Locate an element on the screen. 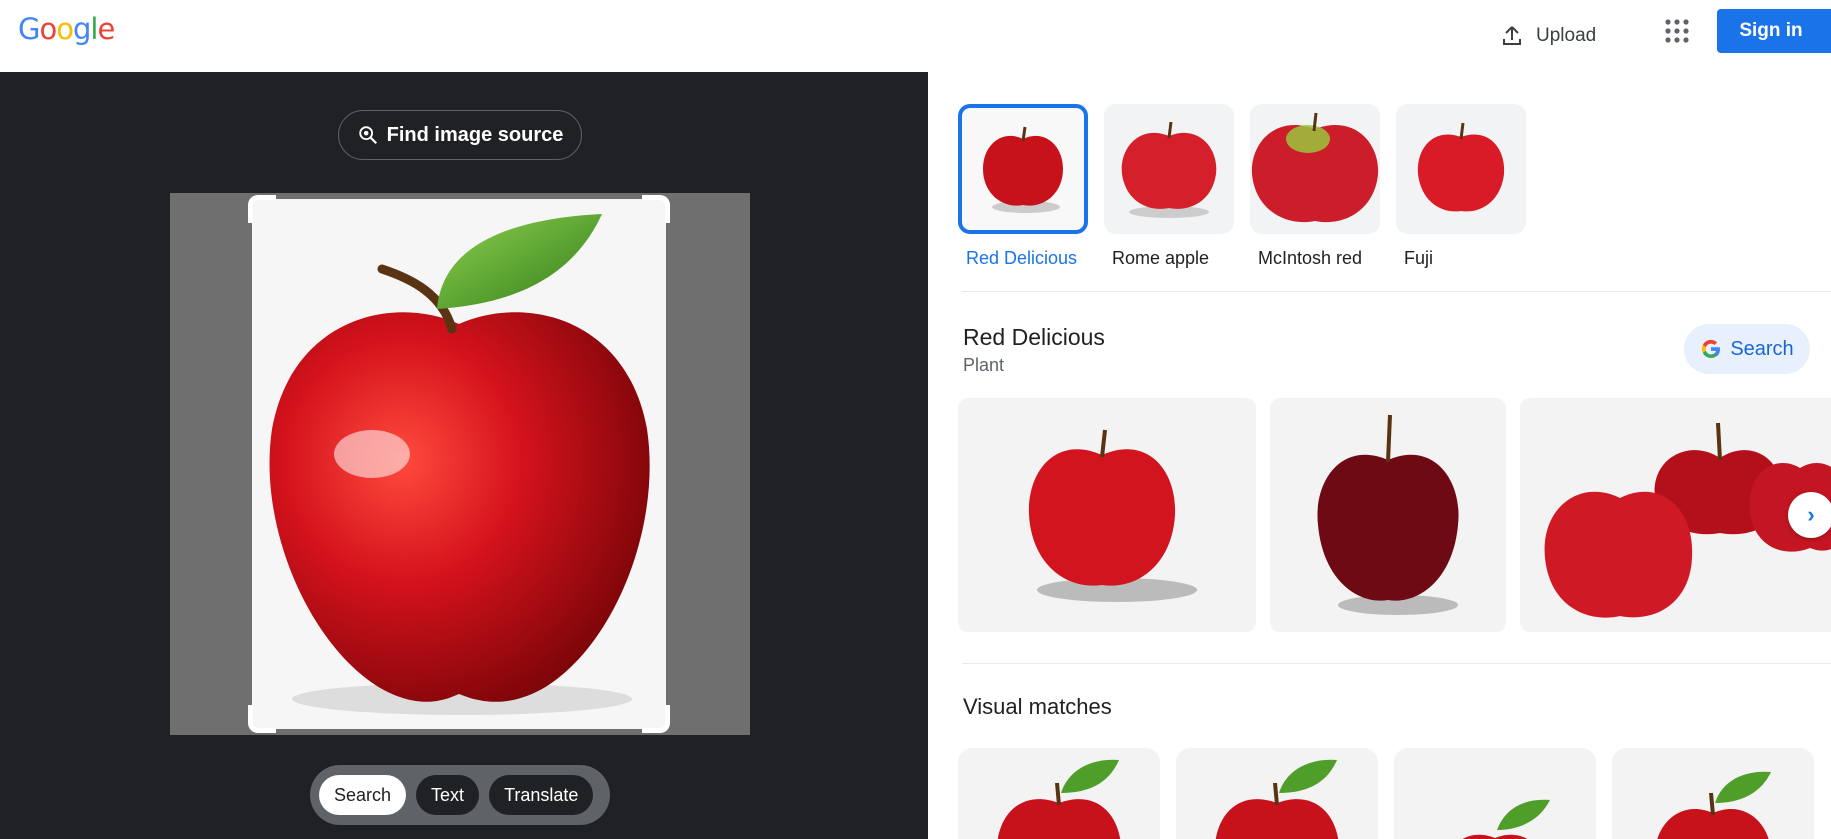 This screenshot has height=839, width=1831. chip-fuji: Fuji is located at coordinates (1461, 186).